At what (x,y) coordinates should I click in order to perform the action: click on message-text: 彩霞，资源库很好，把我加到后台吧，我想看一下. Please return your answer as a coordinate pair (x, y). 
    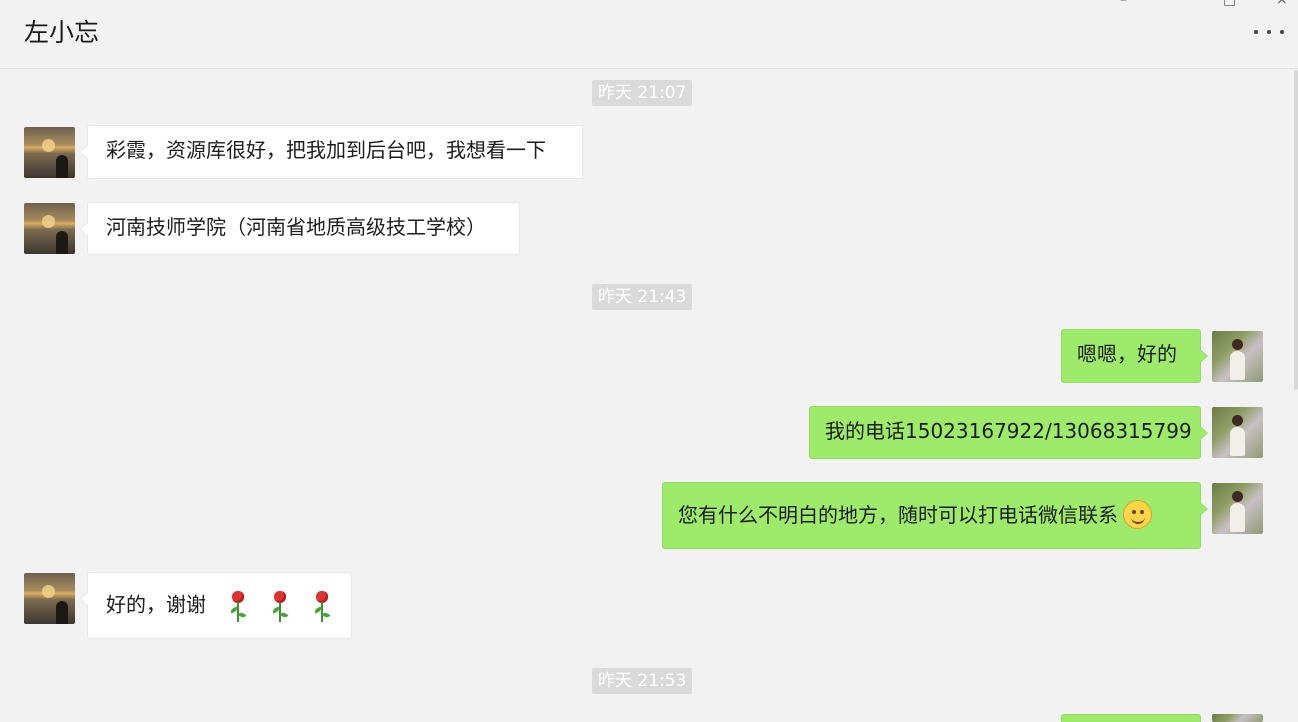
    Looking at the image, I should click on (326, 150).